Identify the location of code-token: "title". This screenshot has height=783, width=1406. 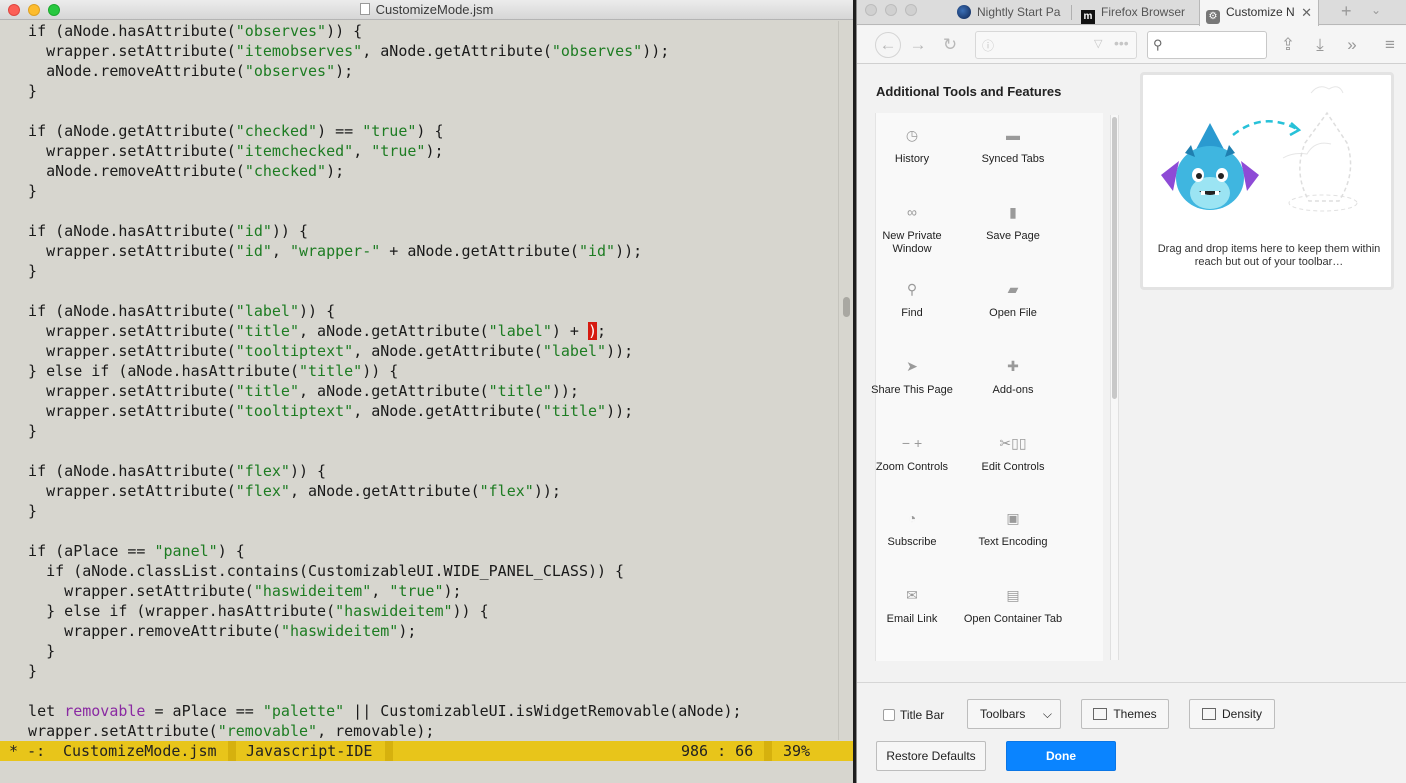
(330, 371).